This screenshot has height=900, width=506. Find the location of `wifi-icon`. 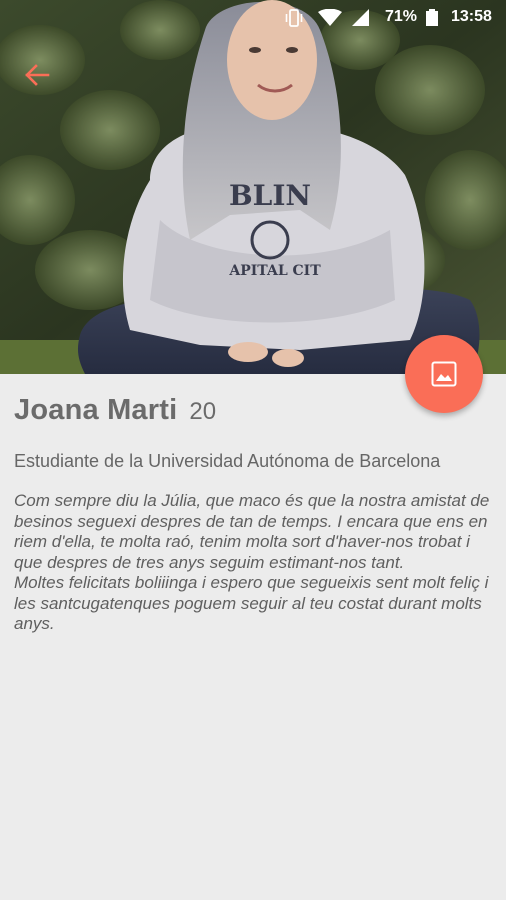

wifi-icon is located at coordinates (330, 18).